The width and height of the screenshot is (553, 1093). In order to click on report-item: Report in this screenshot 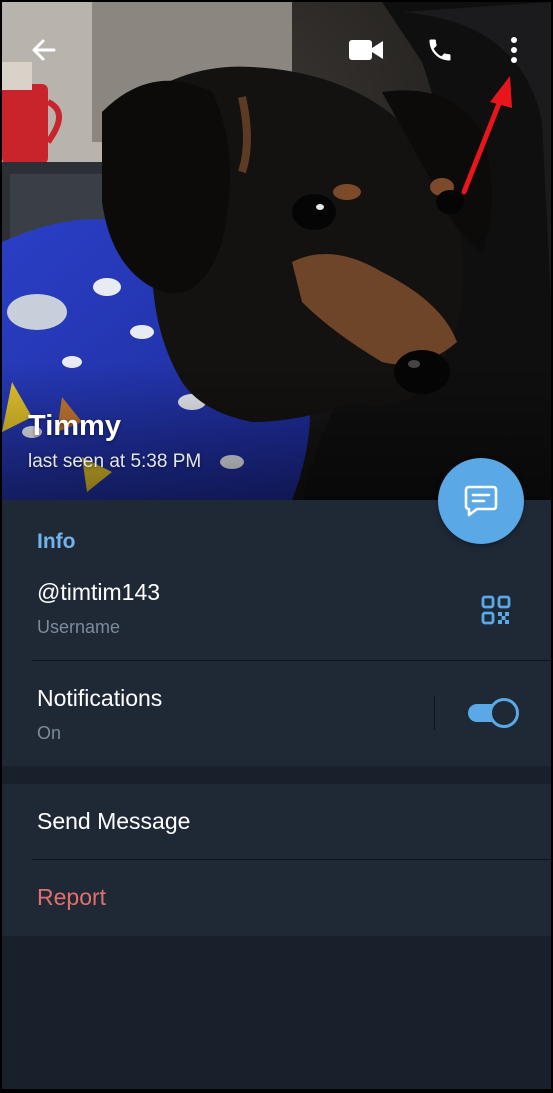, I will do `click(276, 897)`.